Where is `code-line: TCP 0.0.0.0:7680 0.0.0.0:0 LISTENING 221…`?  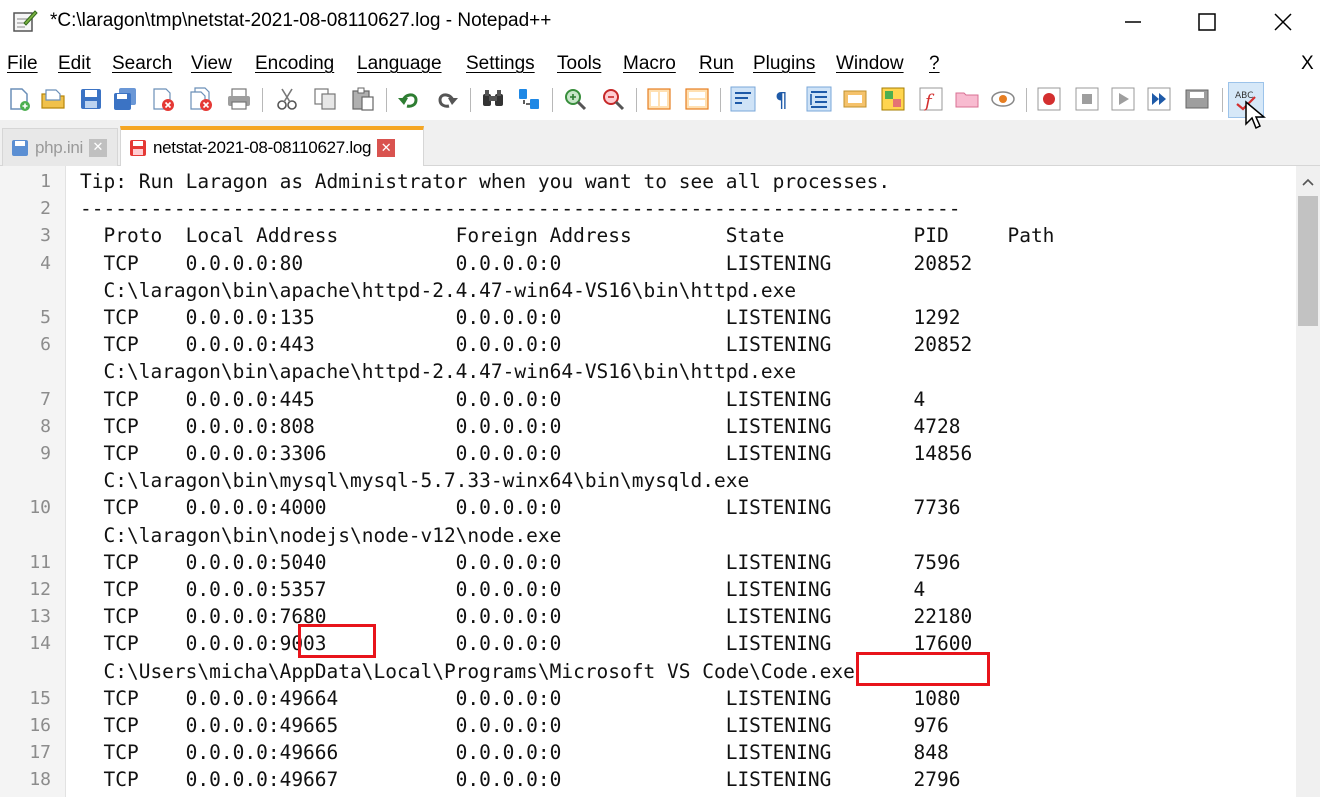 code-line: TCP 0.0.0.0:7680 0.0.0.0:0 LISTENING 221… is located at coordinates (526, 617).